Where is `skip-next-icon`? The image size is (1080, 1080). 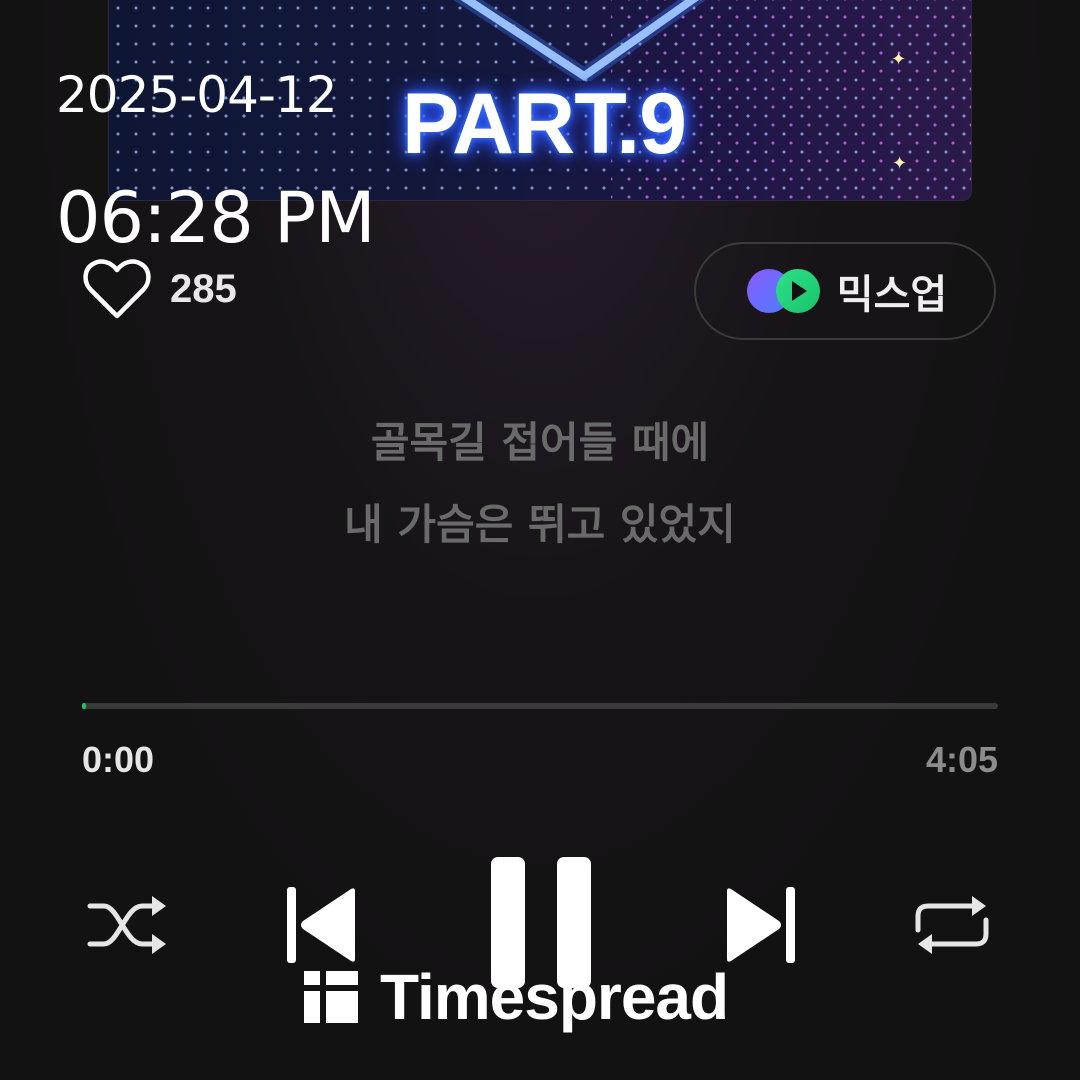 skip-next-icon is located at coordinates (759, 925).